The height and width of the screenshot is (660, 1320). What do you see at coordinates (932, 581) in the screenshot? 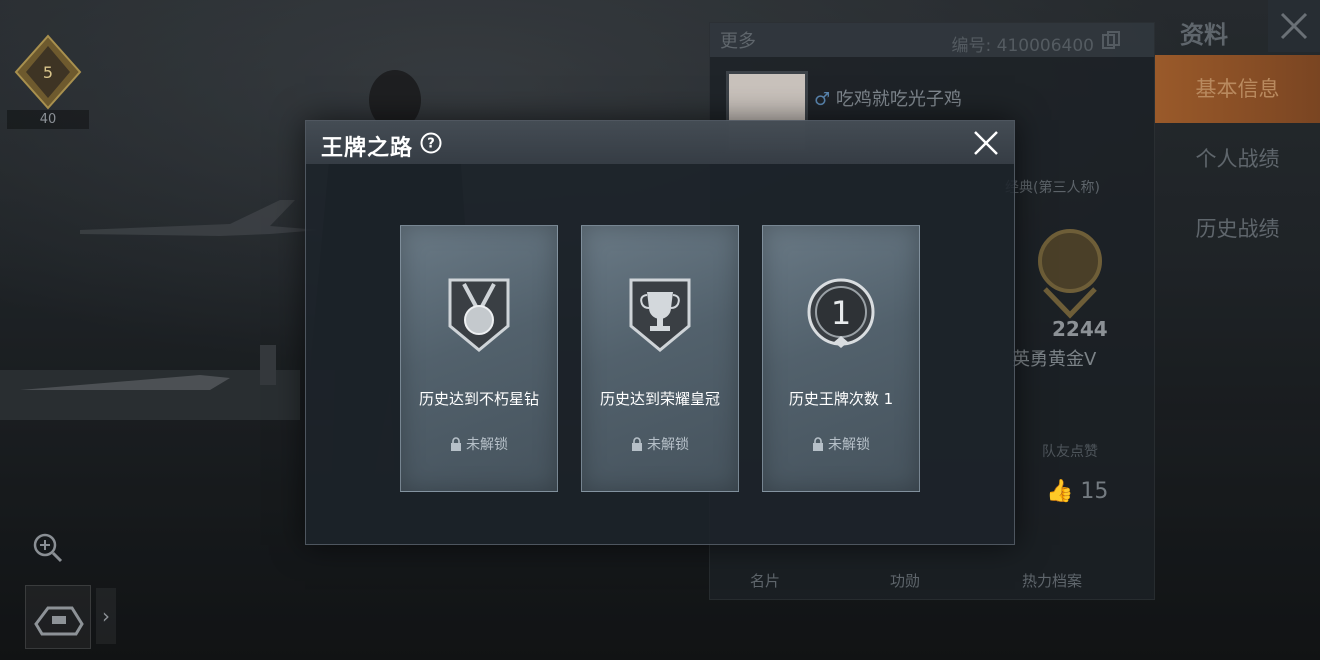
I see `profile-footer-tabs: 名片 功勋 热力档案` at bounding box center [932, 581].